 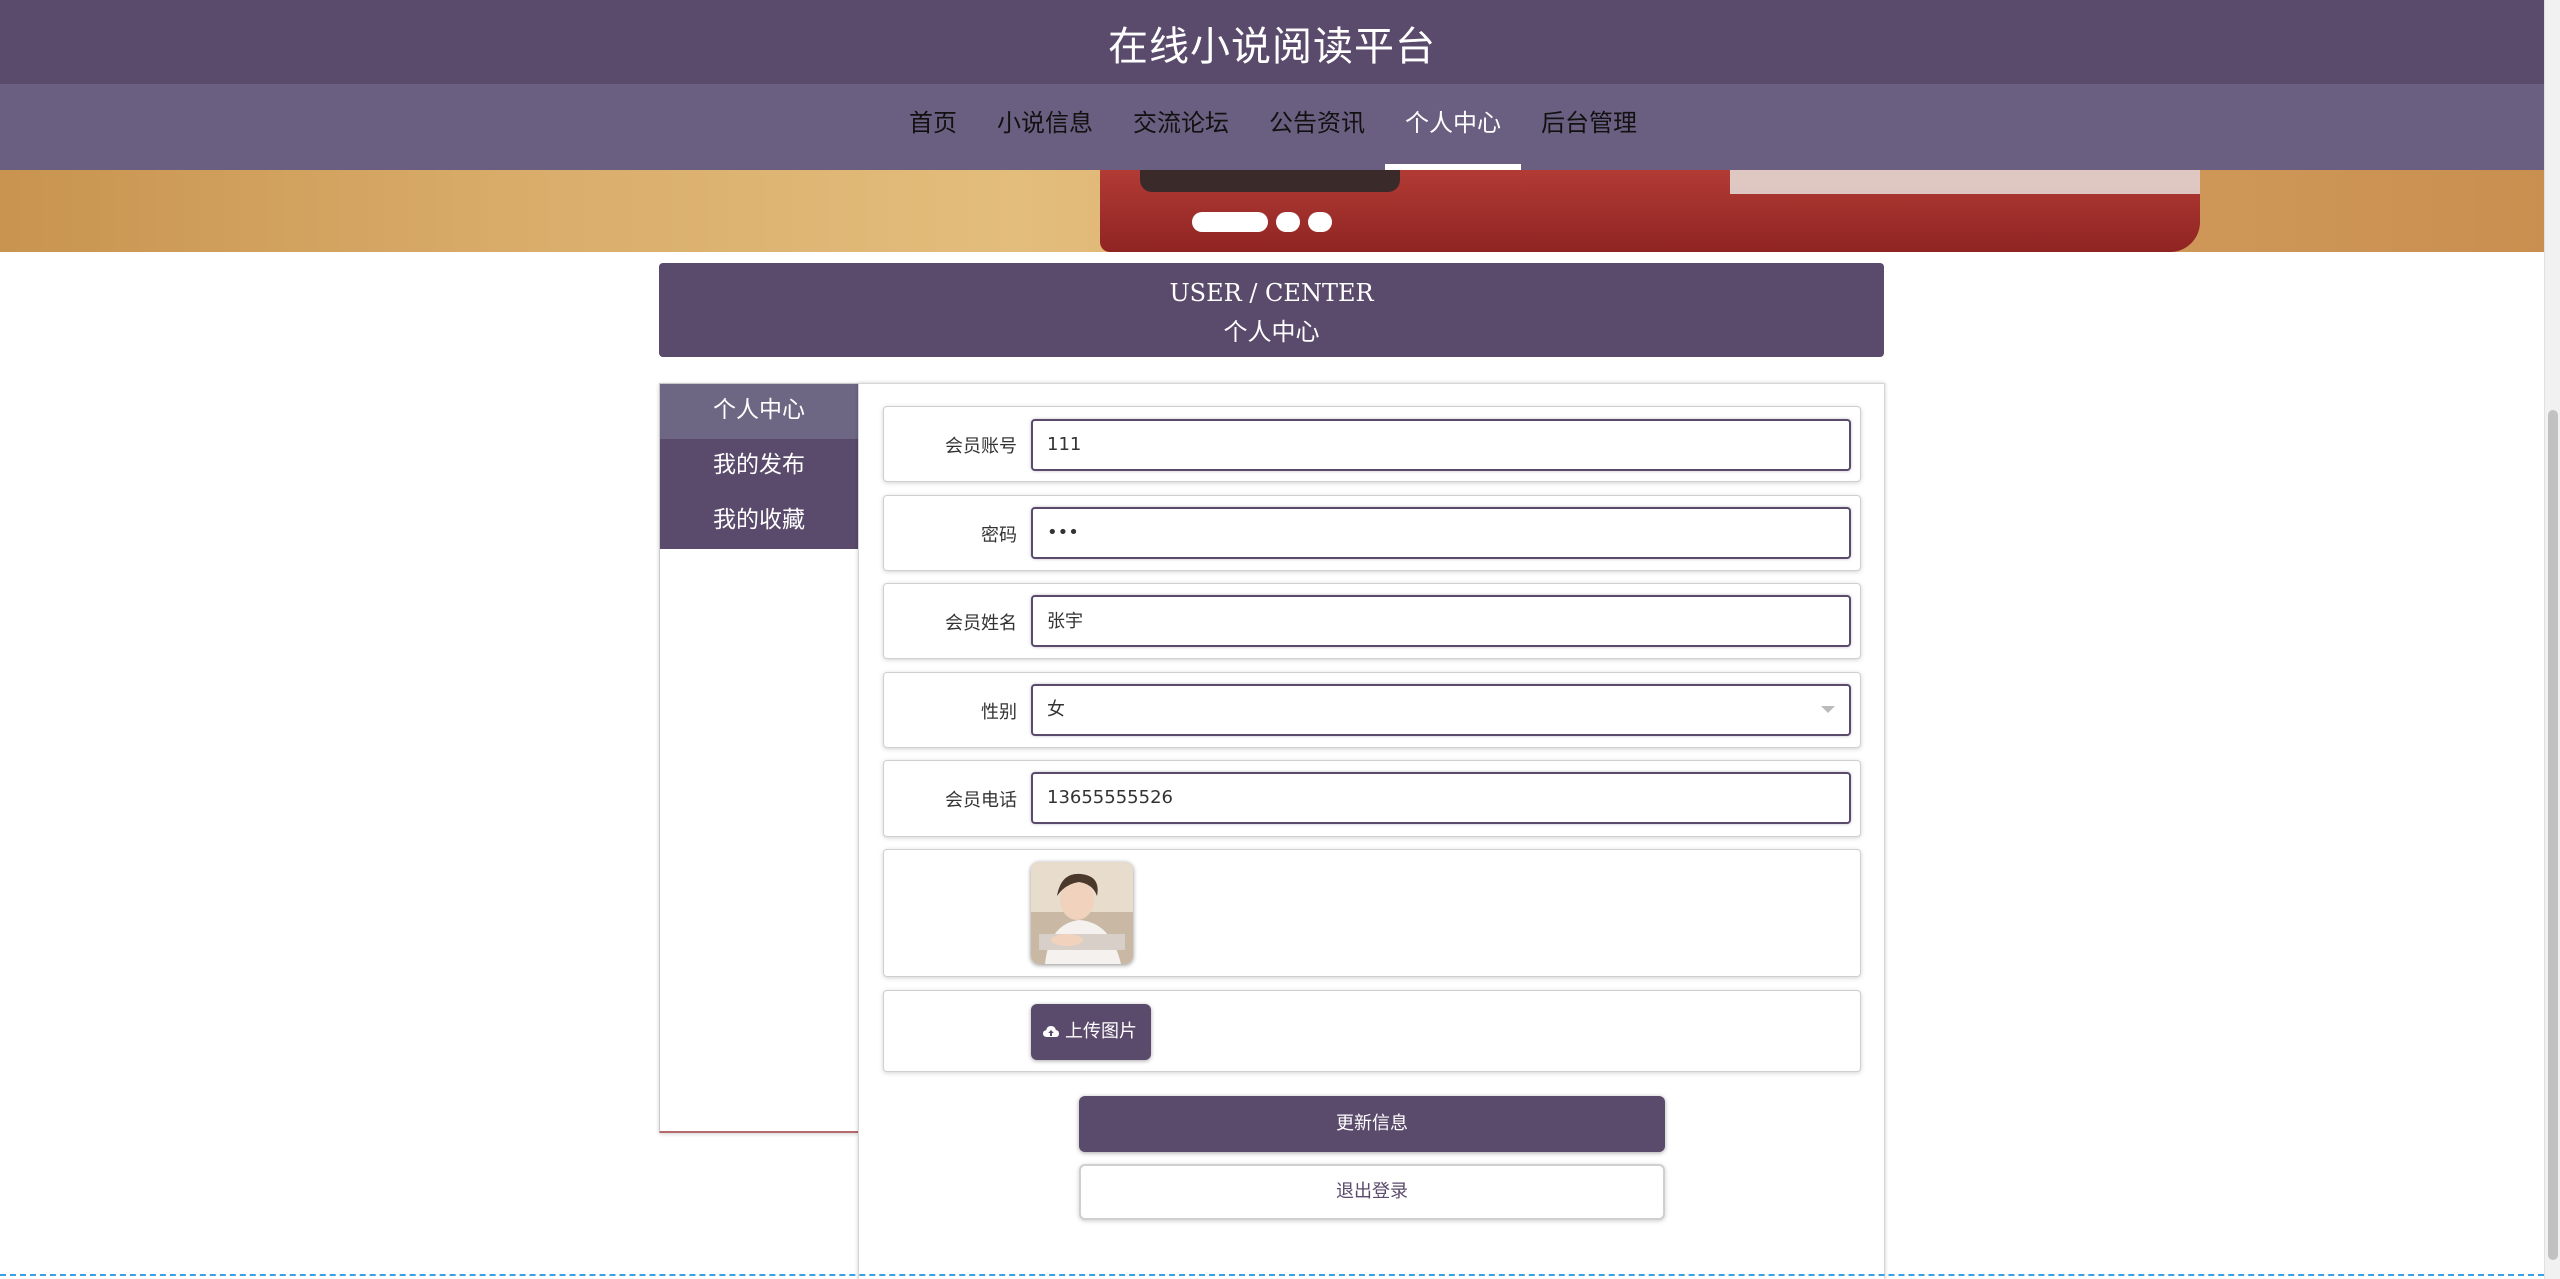 I want to click on name-input, so click(x=1441, y=620).